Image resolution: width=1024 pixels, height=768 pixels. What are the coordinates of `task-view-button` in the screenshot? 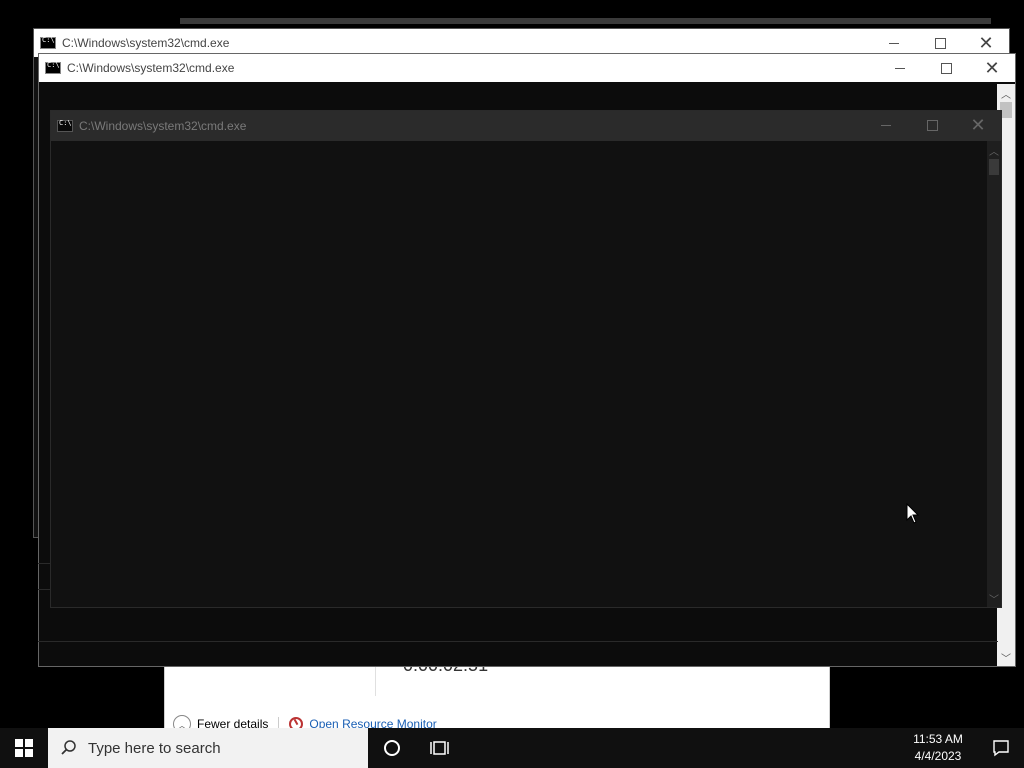 It's located at (440, 748).